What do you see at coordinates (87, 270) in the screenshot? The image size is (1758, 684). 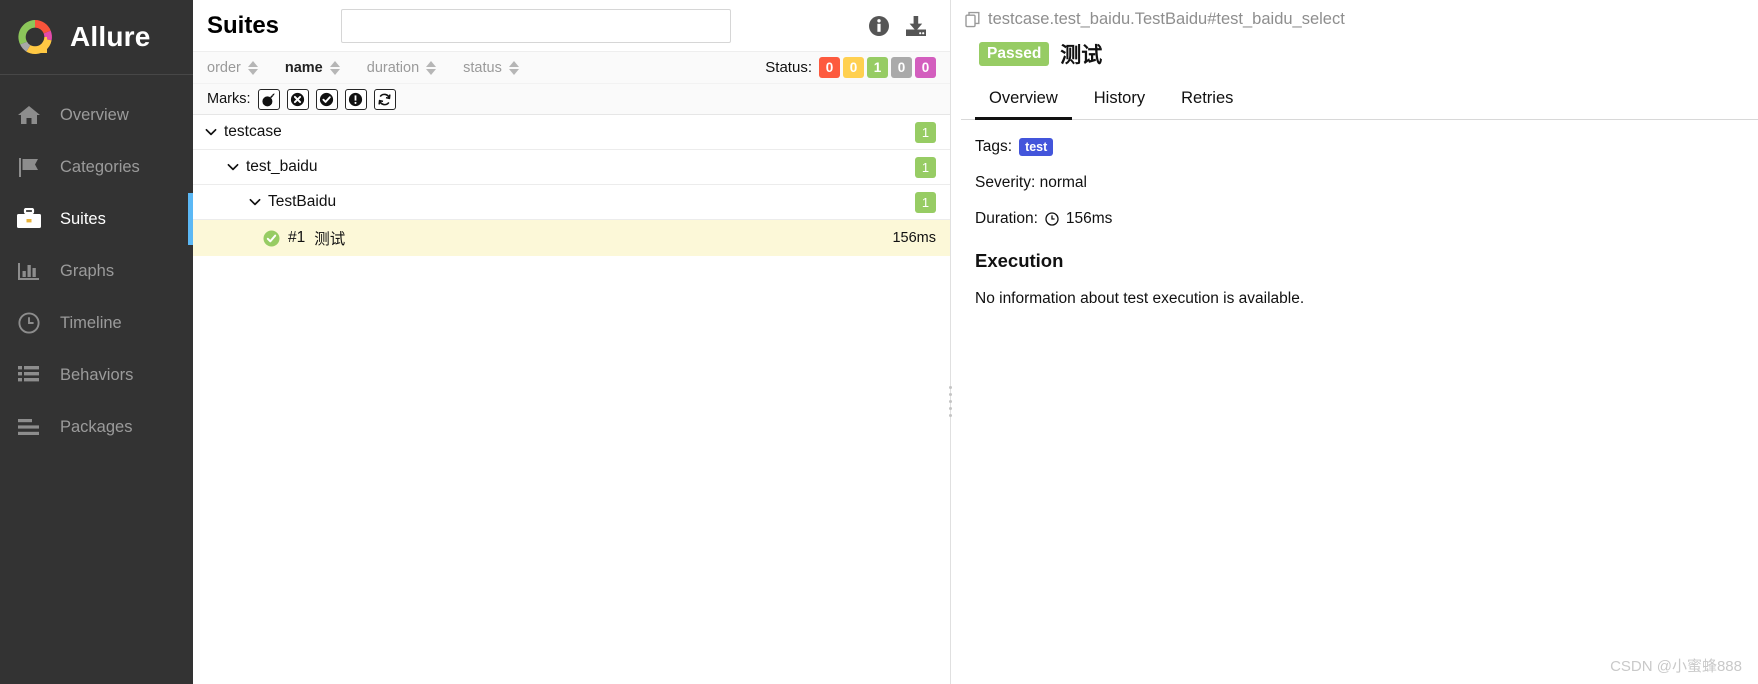 I see `sidebar-item-label: Graphs` at bounding box center [87, 270].